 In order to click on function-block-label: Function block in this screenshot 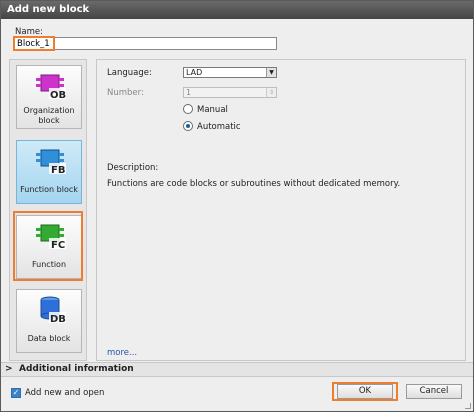, I will do `click(49, 189)`.